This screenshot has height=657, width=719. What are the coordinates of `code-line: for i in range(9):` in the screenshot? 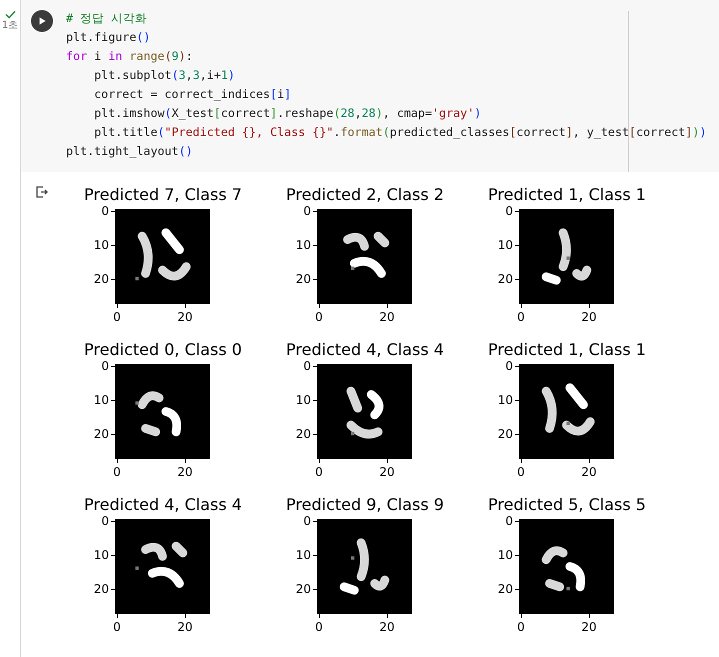 It's located at (129, 56).